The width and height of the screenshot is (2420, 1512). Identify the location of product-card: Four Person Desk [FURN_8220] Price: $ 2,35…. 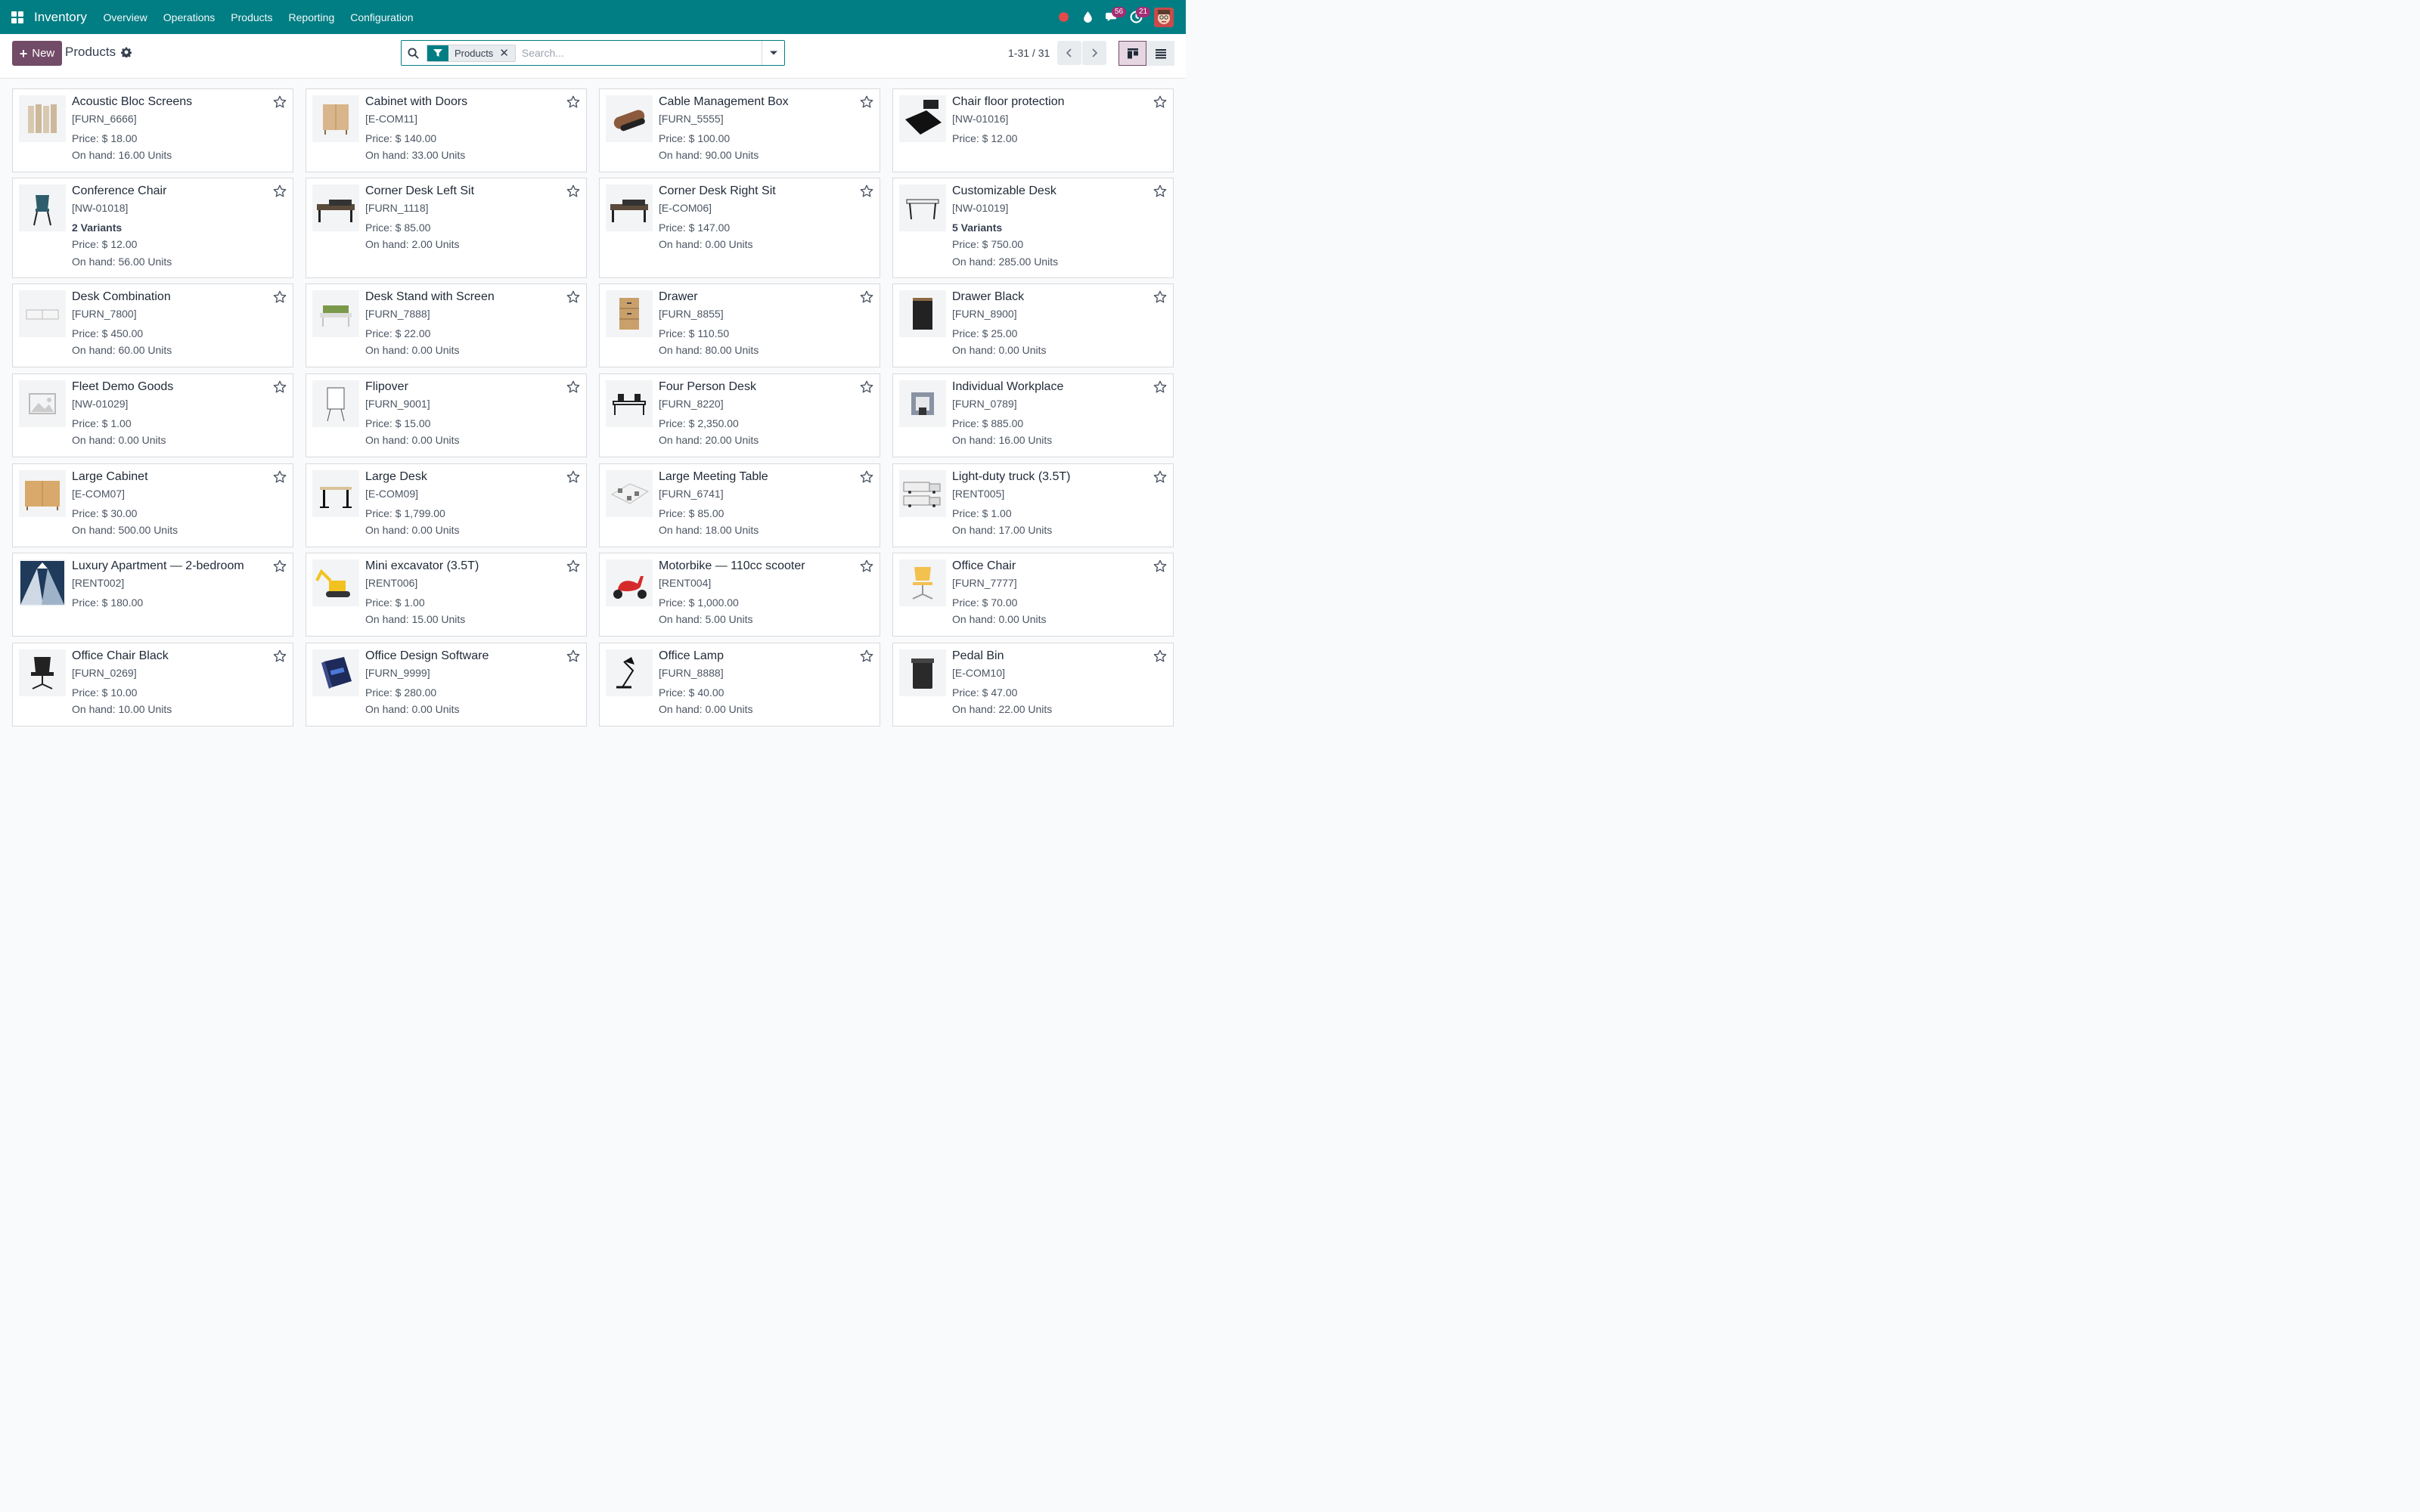
(739, 415).